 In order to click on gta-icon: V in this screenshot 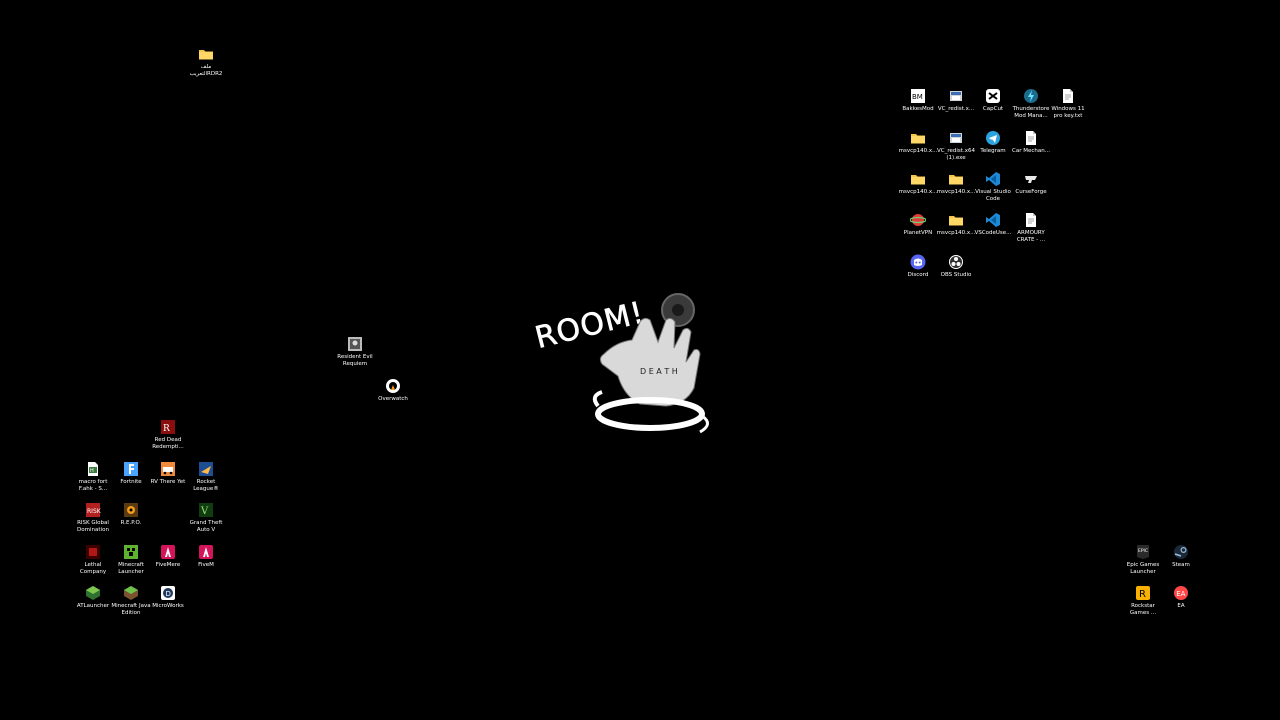, I will do `click(206, 510)`.